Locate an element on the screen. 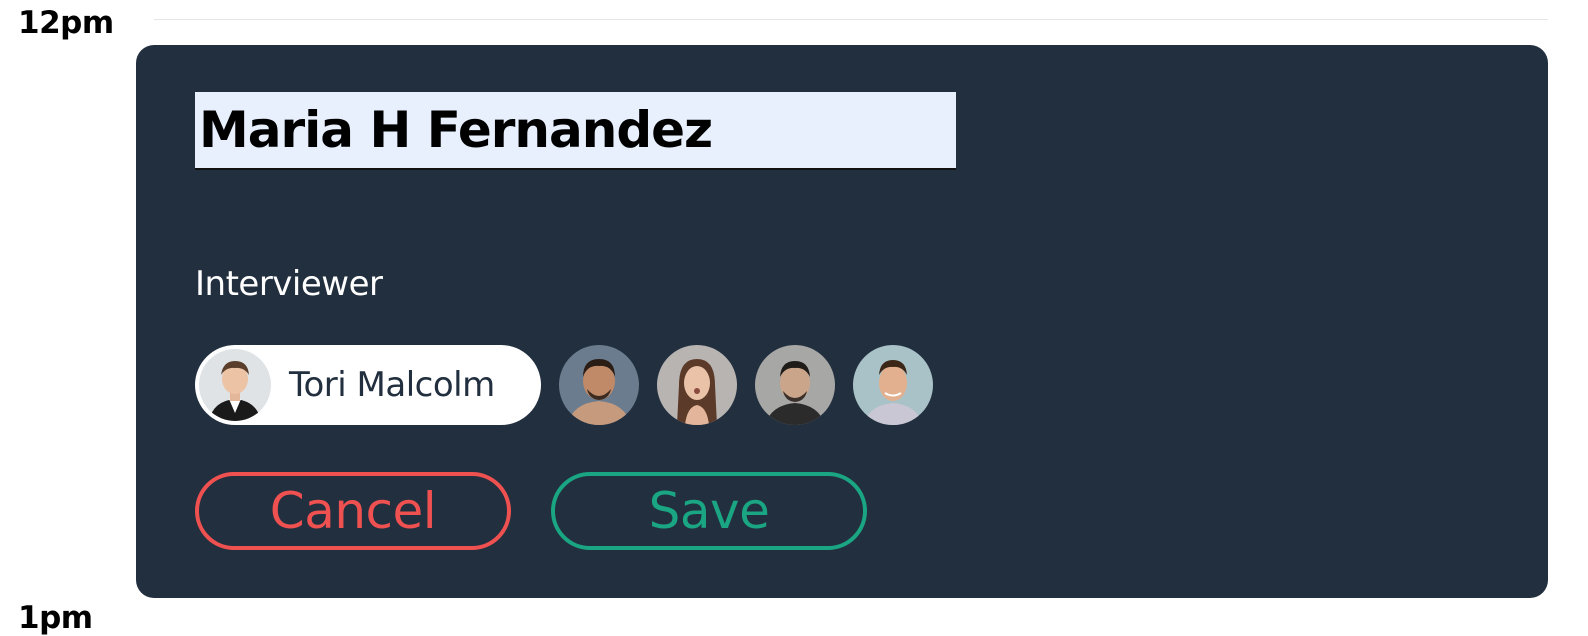  save-button: Save is located at coordinates (709, 511).